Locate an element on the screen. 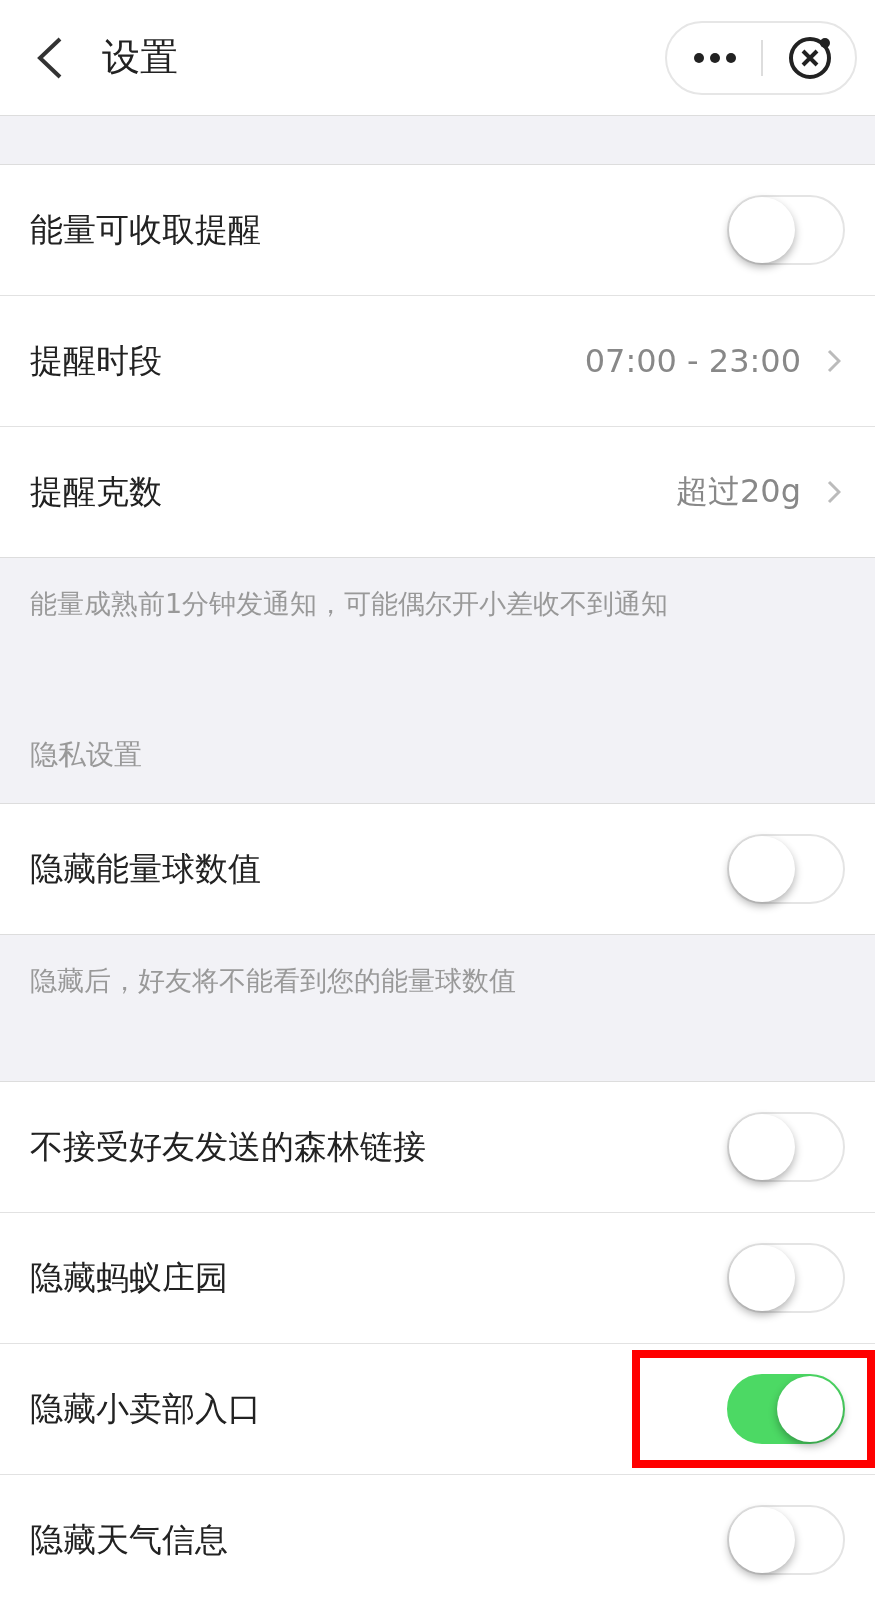  row-label: 隐藏能量球数值 is located at coordinates (146, 868).